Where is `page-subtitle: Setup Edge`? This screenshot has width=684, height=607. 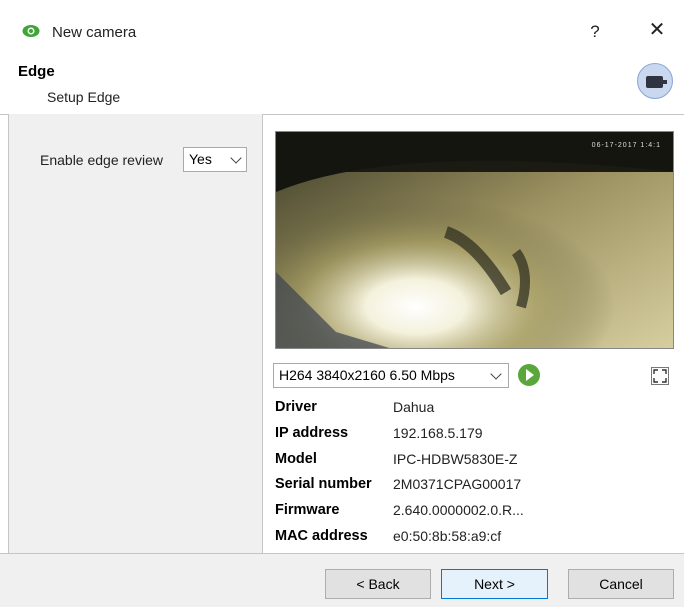
page-subtitle: Setup Edge is located at coordinates (84, 97).